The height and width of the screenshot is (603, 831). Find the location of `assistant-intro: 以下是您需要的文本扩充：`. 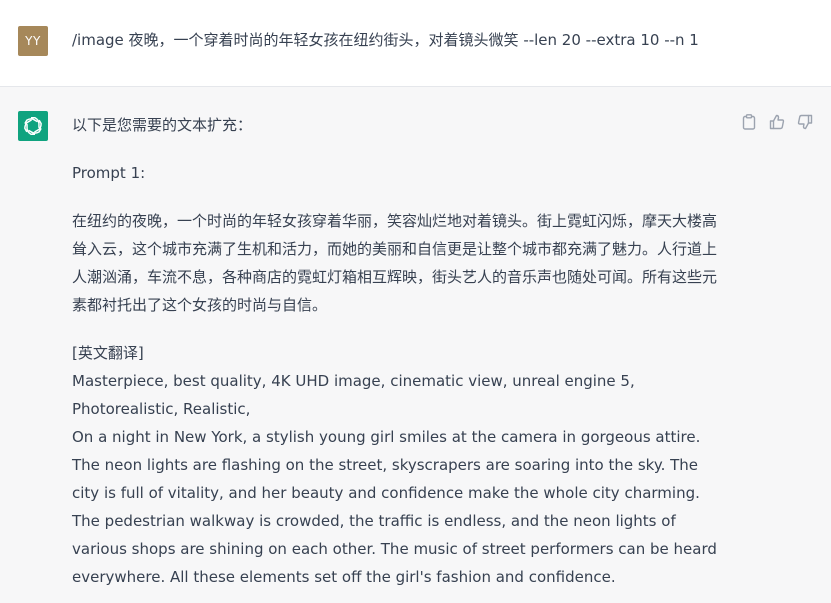

assistant-intro: 以下是您需要的文本扩充： is located at coordinates (162, 125).